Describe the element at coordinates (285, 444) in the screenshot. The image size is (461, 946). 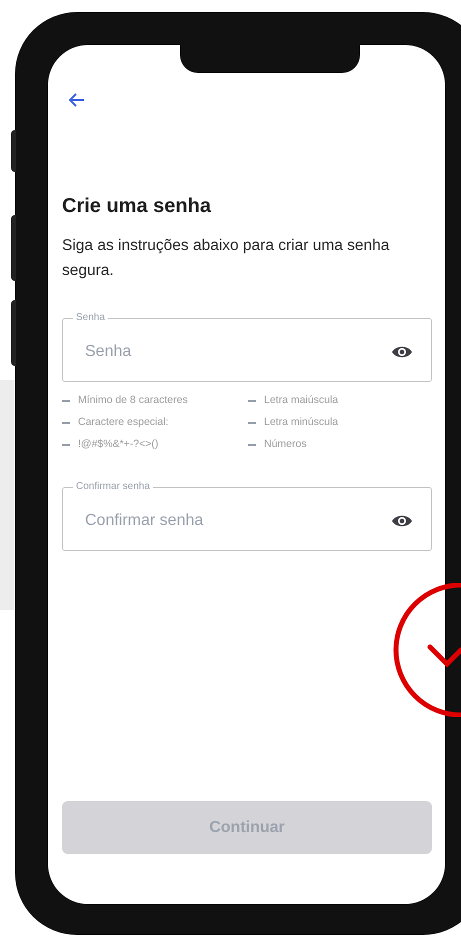
I see `requirement-text: Números` at that location.